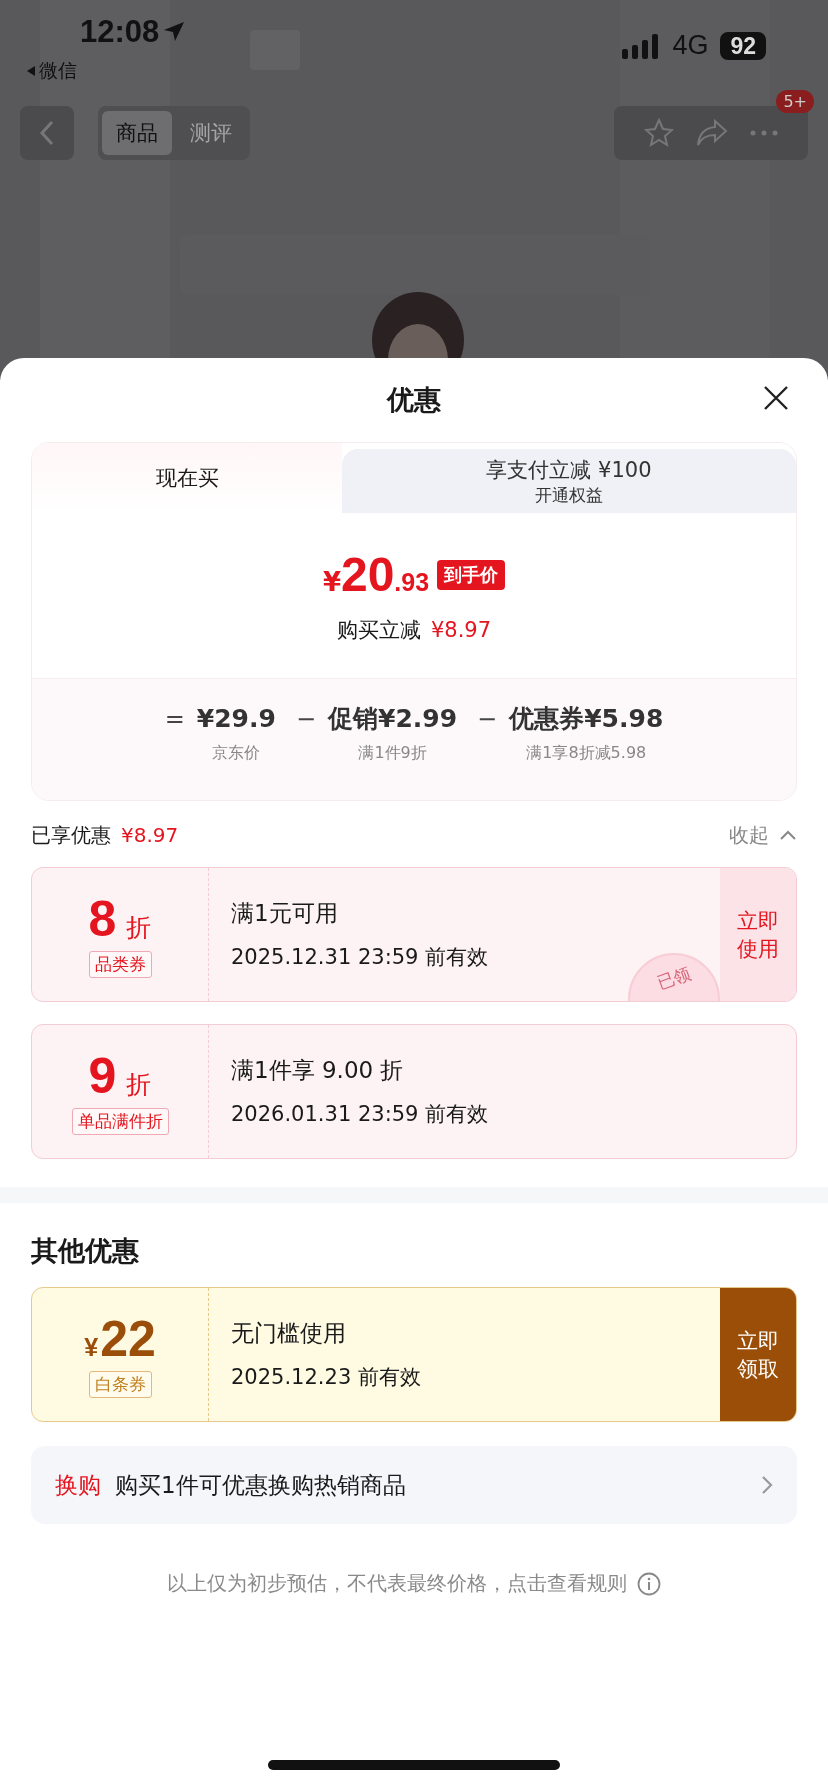  I want to click on close-button, so click(776, 398).